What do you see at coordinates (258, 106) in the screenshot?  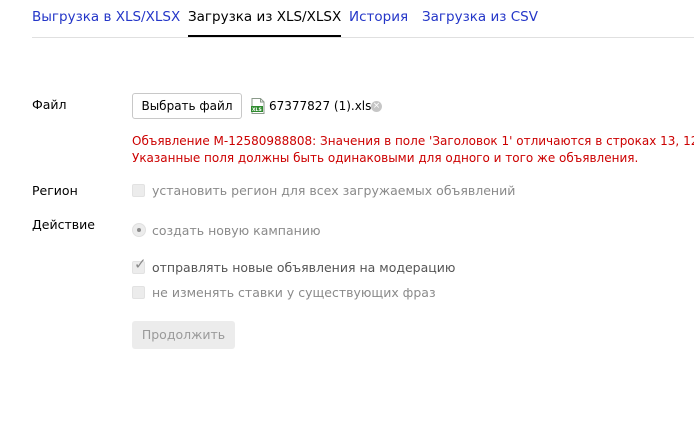 I see `xls-file-icon: XLS` at bounding box center [258, 106].